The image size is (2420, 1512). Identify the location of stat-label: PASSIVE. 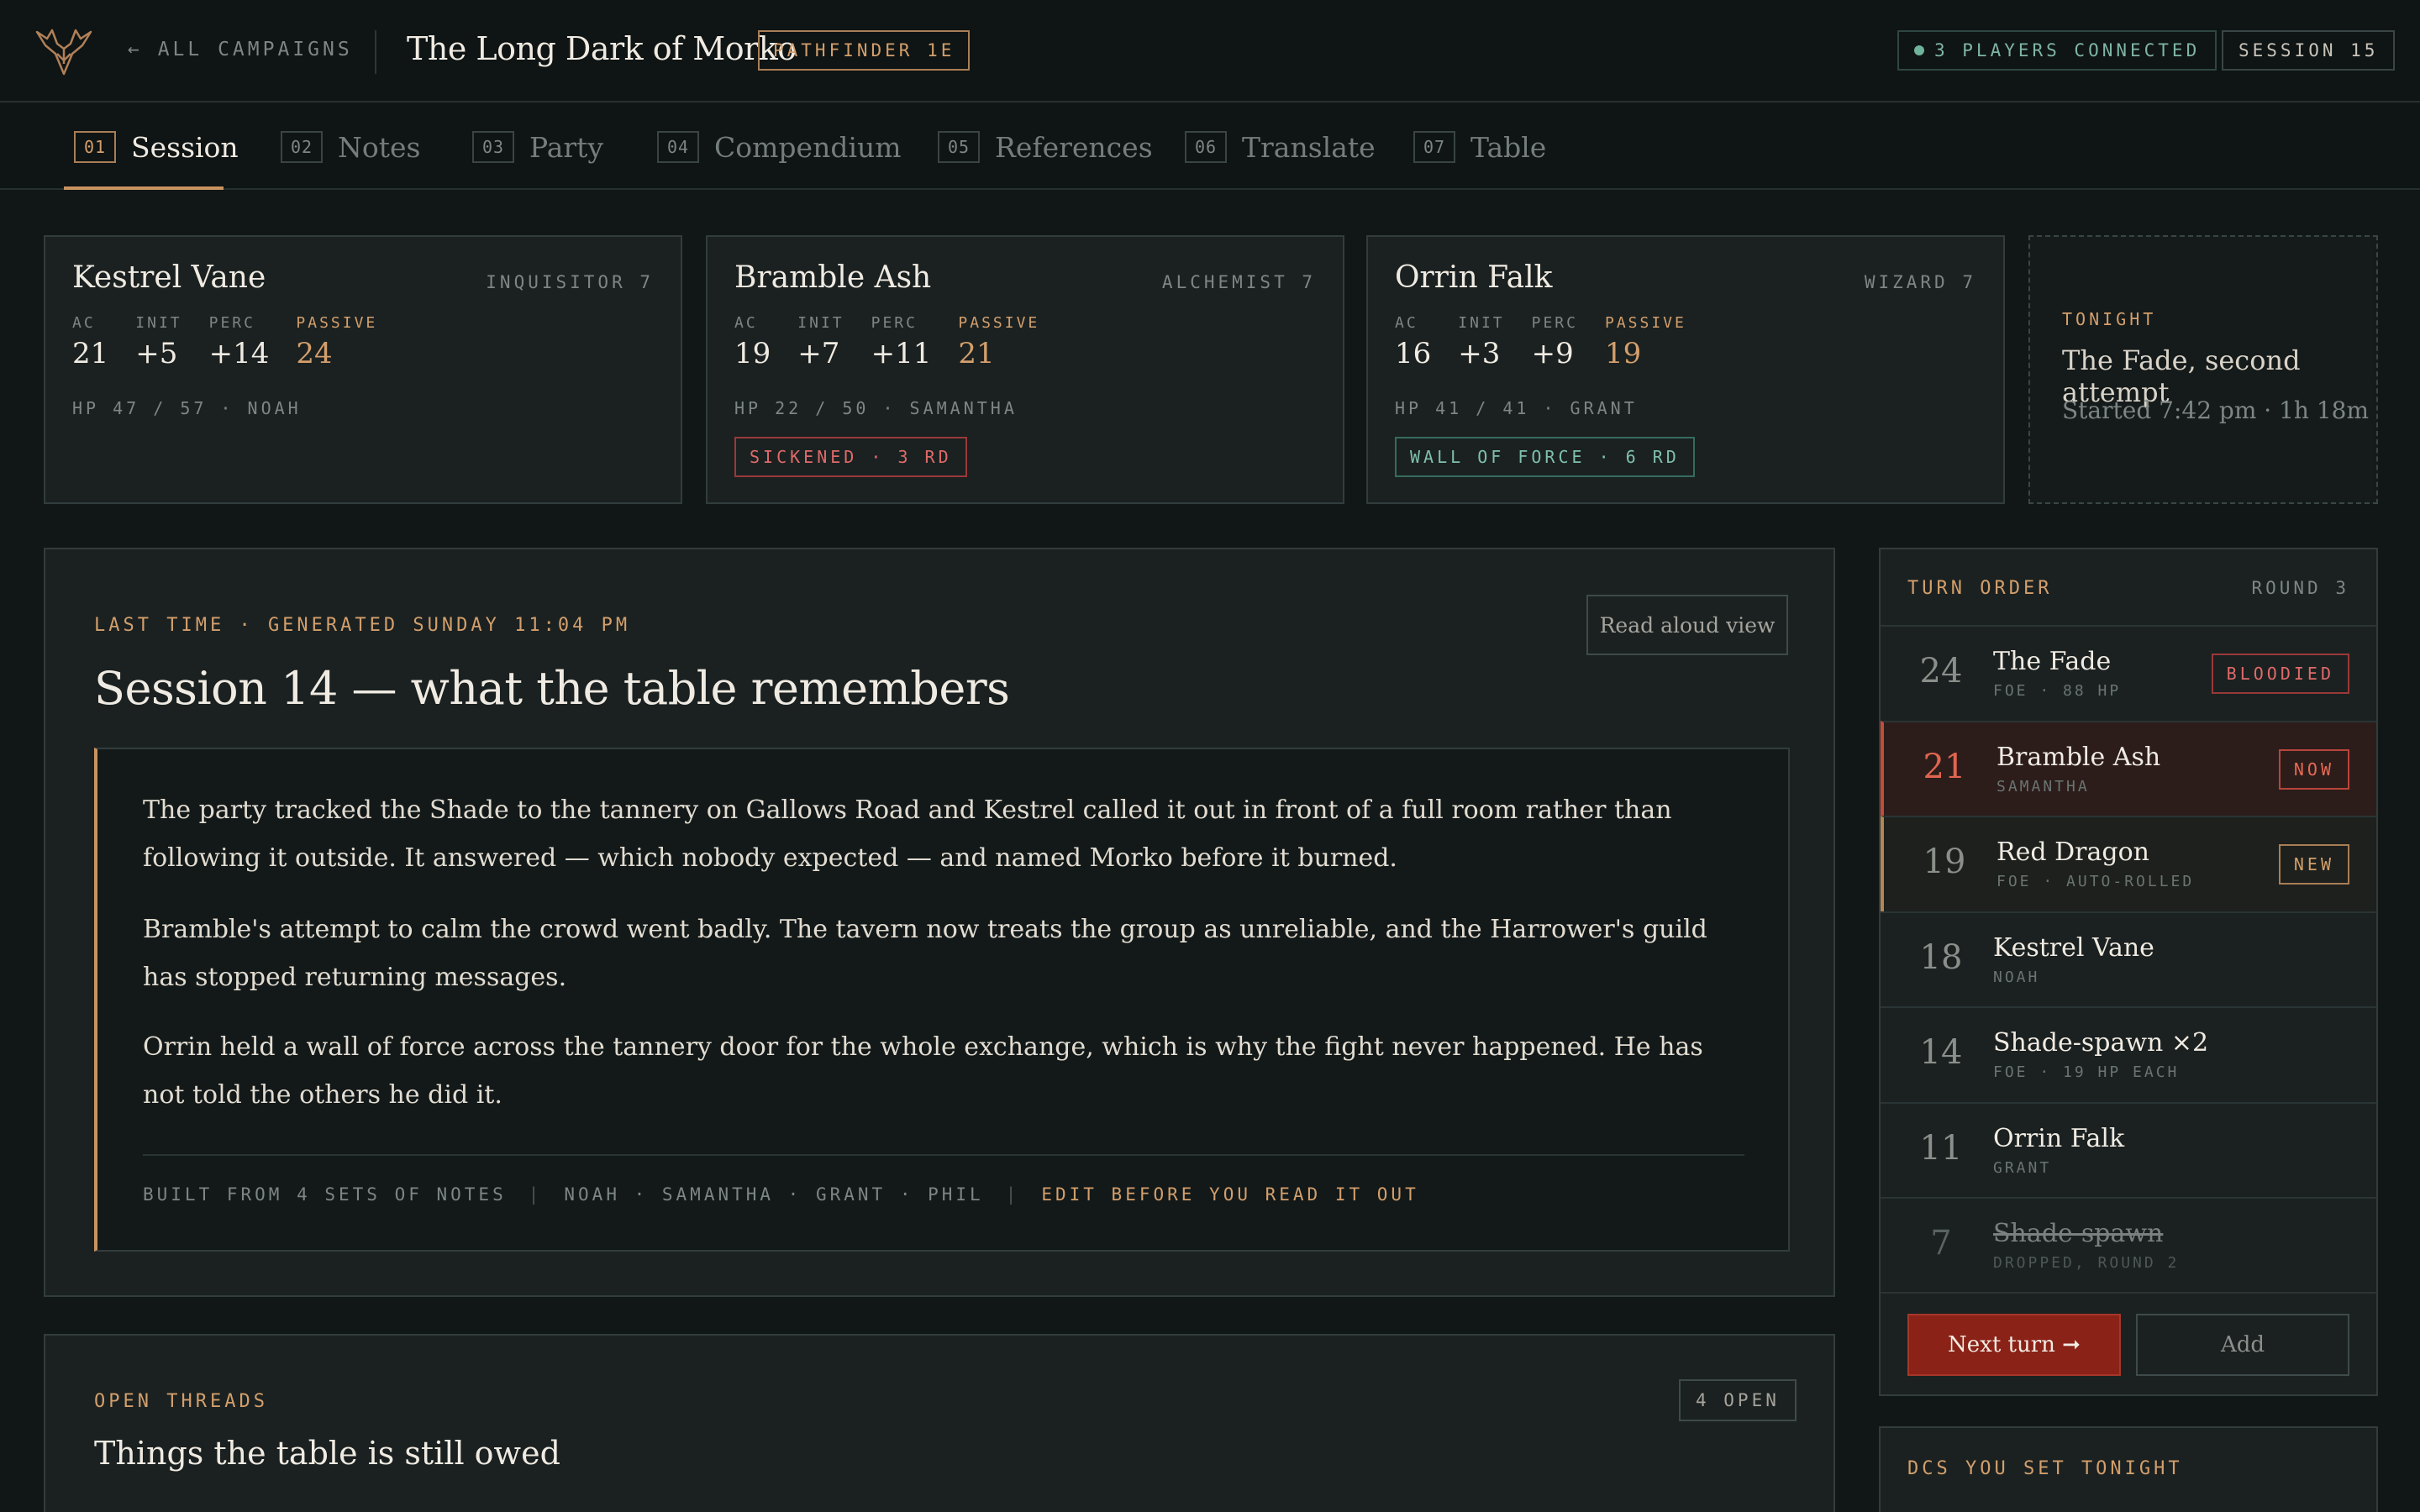
(1645, 323).